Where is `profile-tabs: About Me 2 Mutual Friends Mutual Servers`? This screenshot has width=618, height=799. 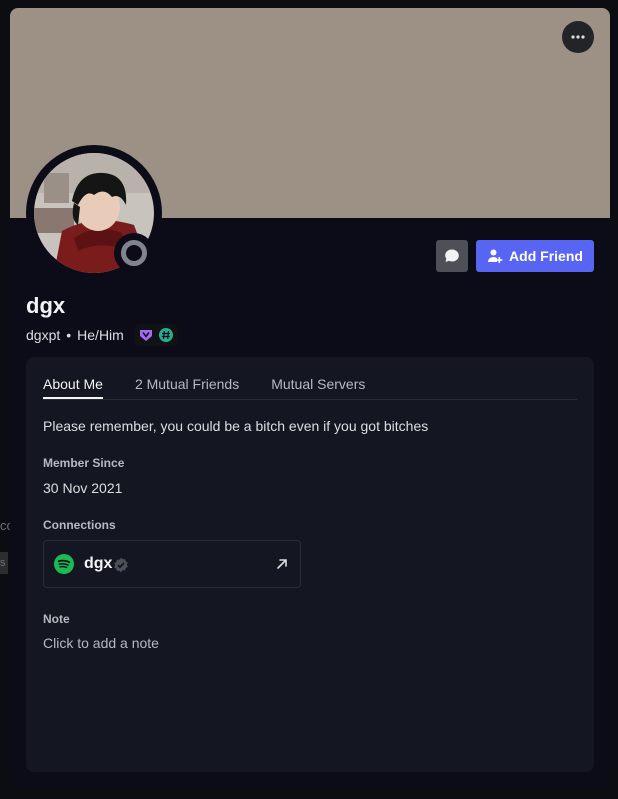 profile-tabs: About Me 2 Mutual Friends Mutual Servers is located at coordinates (310, 378).